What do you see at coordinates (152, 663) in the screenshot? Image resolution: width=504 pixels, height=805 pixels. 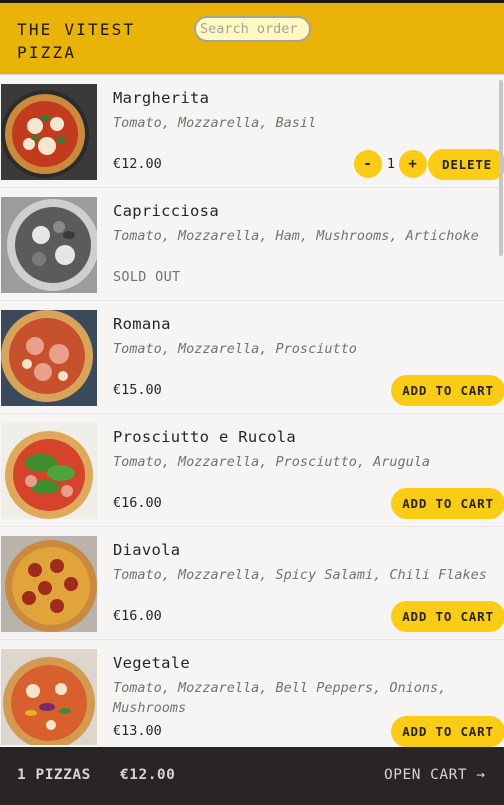 I see `pizza-name: Vegetale` at bounding box center [152, 663].